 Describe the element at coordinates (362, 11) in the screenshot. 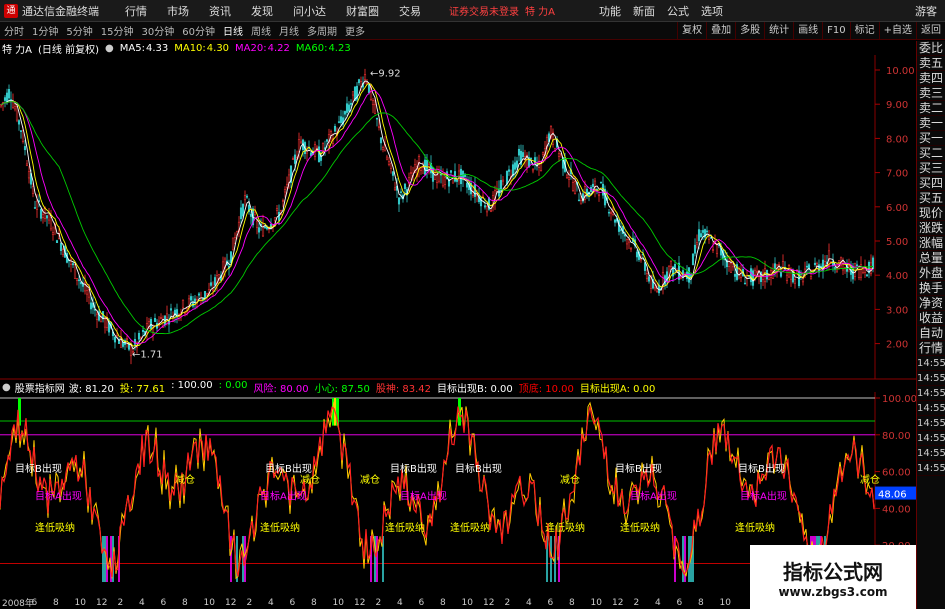

I see `menu-wealth: 财富圈` at that location.